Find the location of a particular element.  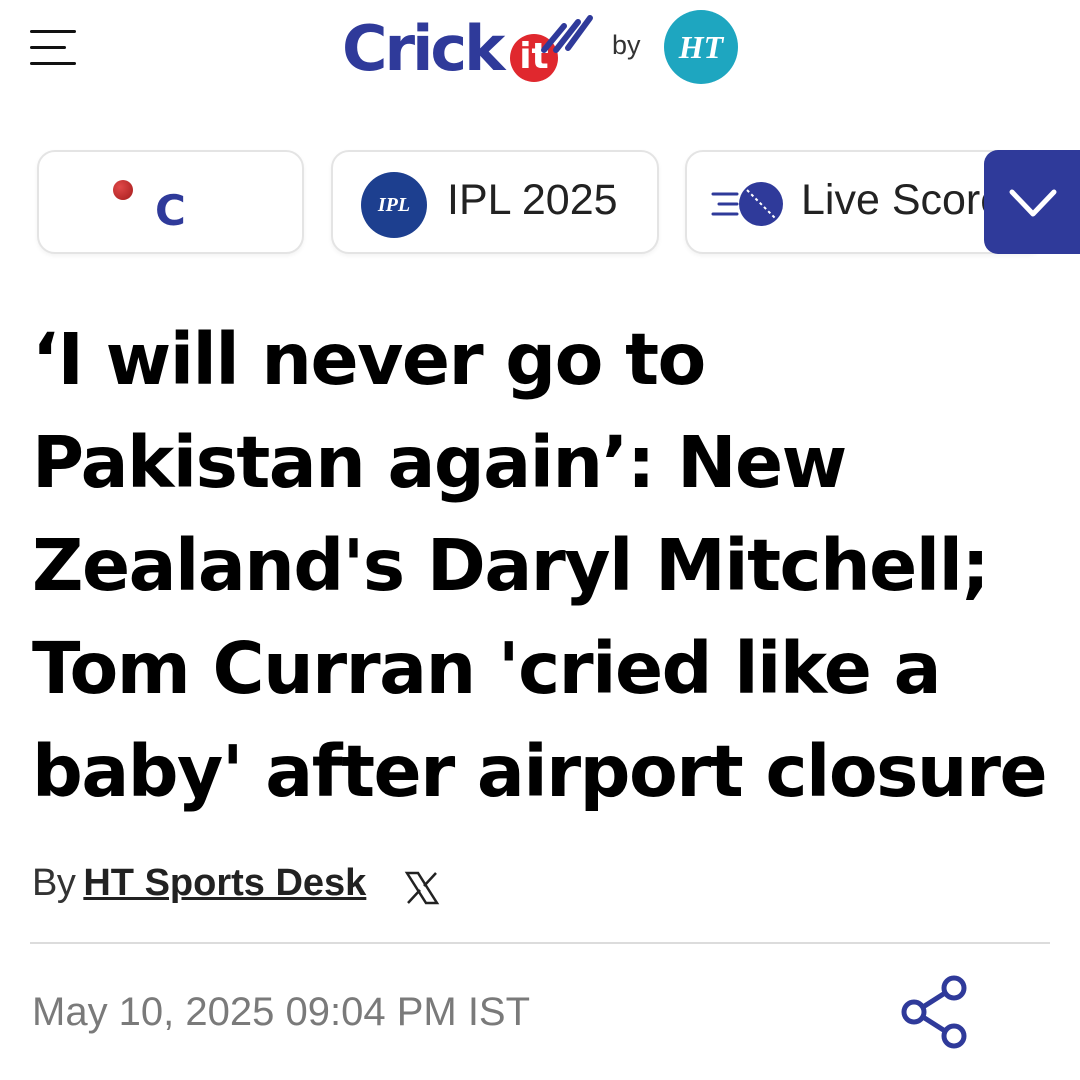

logo-text: Crick is located at coordinates (423, 48).